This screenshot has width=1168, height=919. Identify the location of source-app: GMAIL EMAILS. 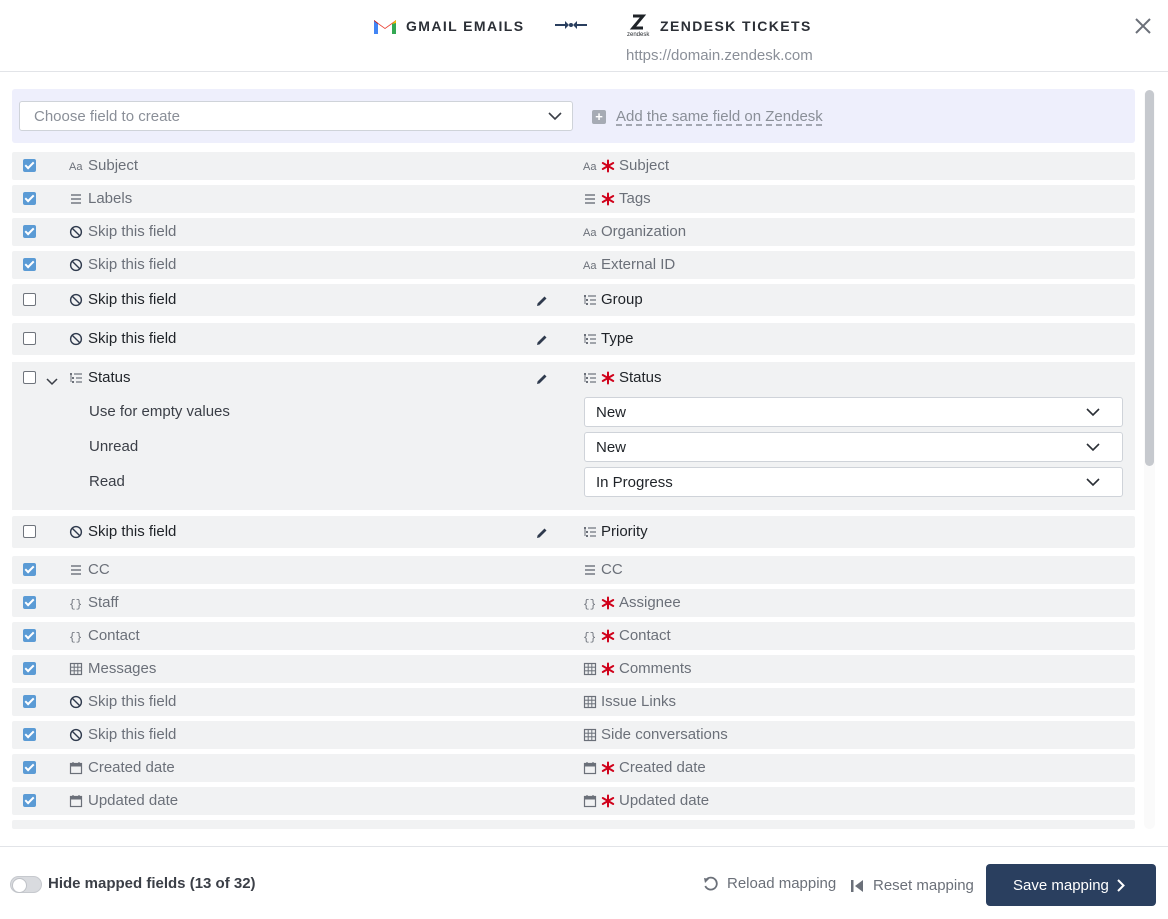
(448, 26).